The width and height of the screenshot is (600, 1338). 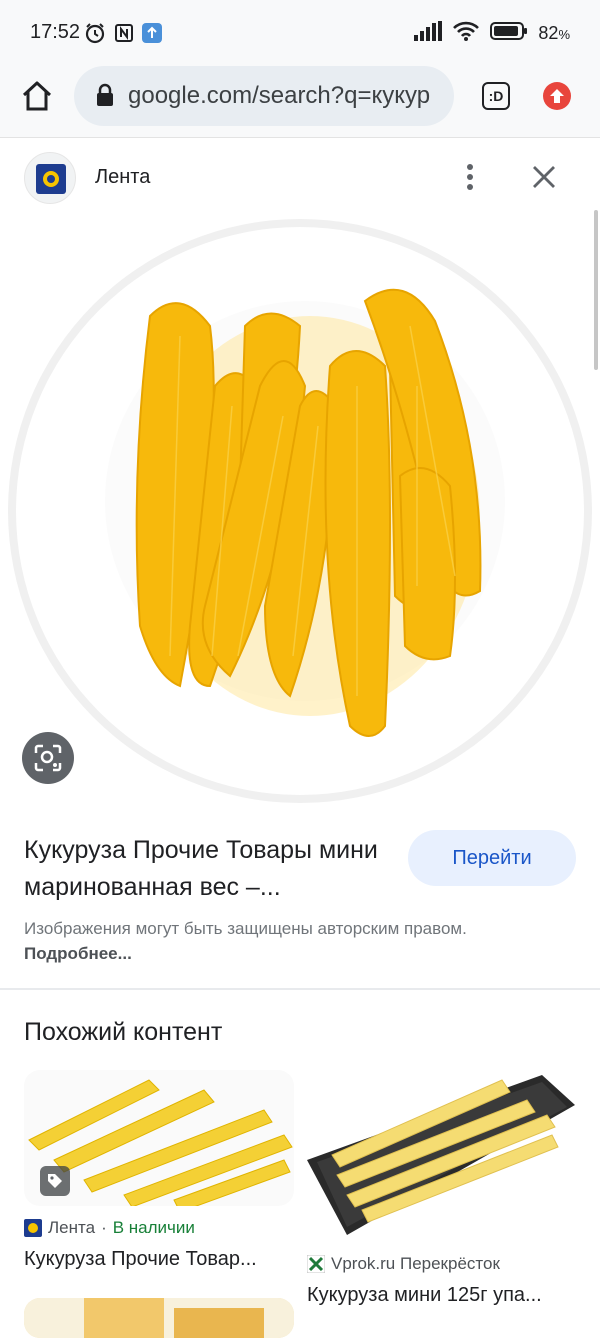 What do you see at coordinates (122, 177) in the screenshot?
I see `source-name: Лента` at bounding box center [122, 177].